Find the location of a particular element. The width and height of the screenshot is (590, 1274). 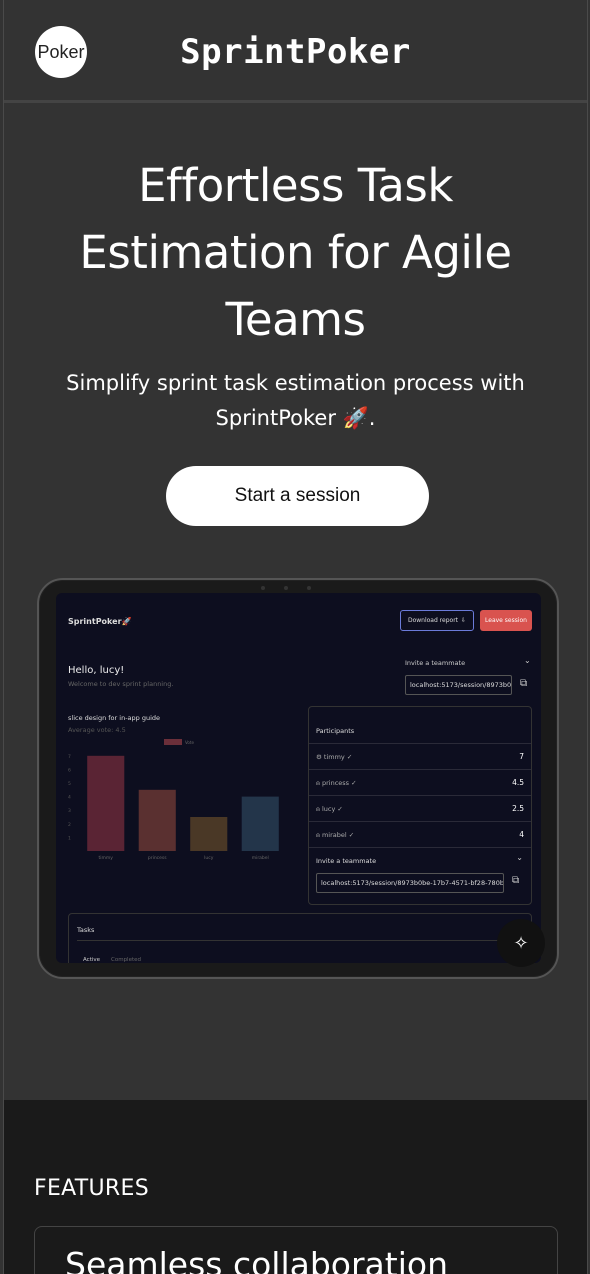

y-tick-label: 7 is located at coordinates (69, 757).